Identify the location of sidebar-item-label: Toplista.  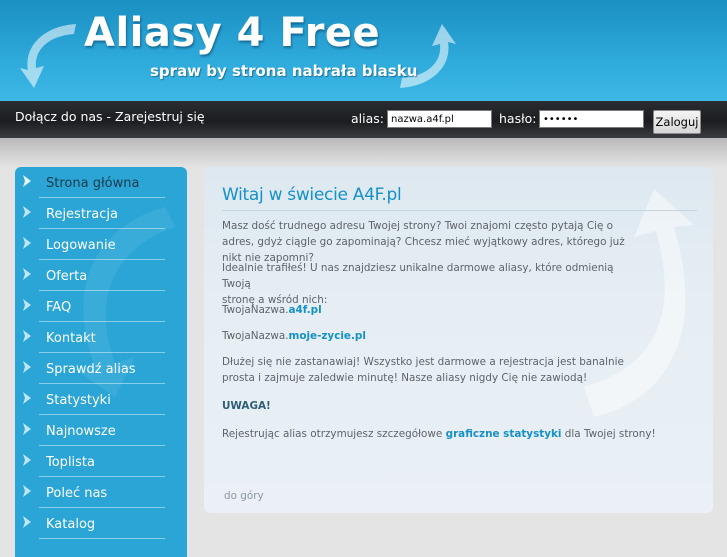
(70, 462).